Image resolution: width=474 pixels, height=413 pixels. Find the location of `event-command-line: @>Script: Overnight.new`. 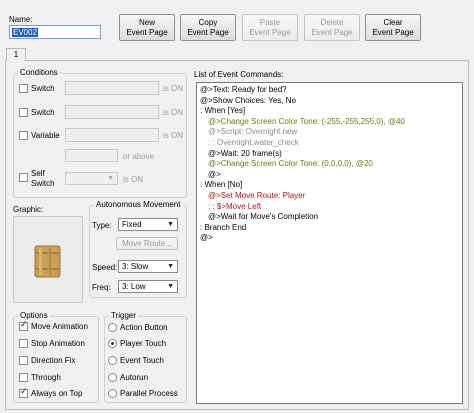

event-command-line: @>Script: Overnight.new is located at coordinates (252, 132).